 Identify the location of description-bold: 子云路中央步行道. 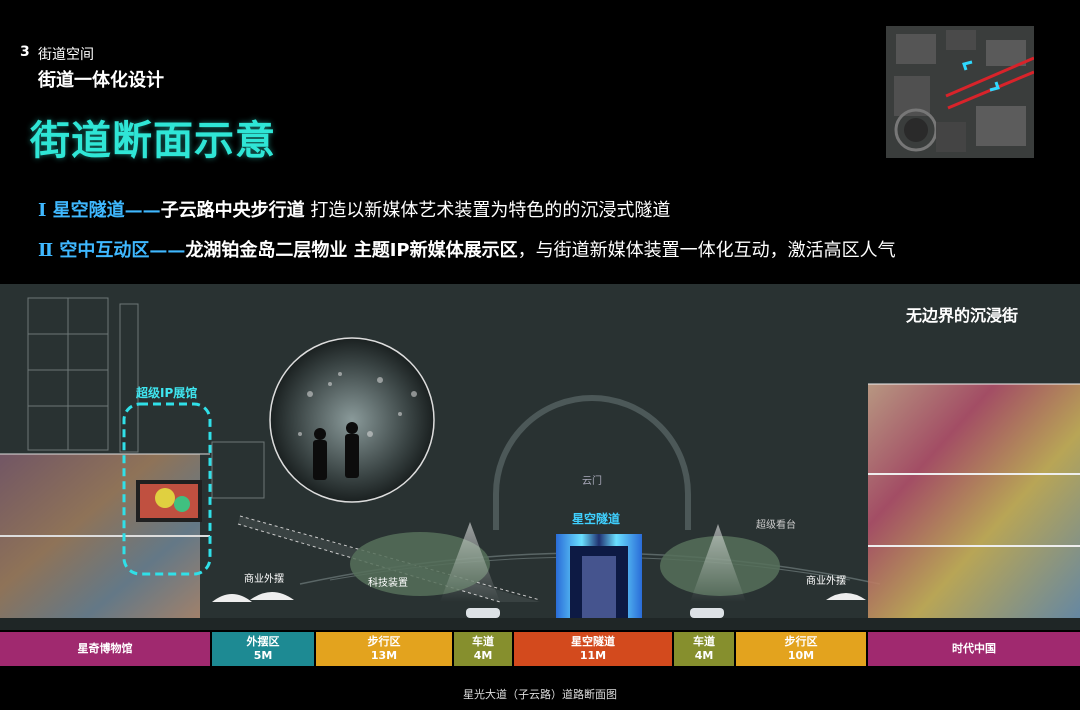
(232, 210).